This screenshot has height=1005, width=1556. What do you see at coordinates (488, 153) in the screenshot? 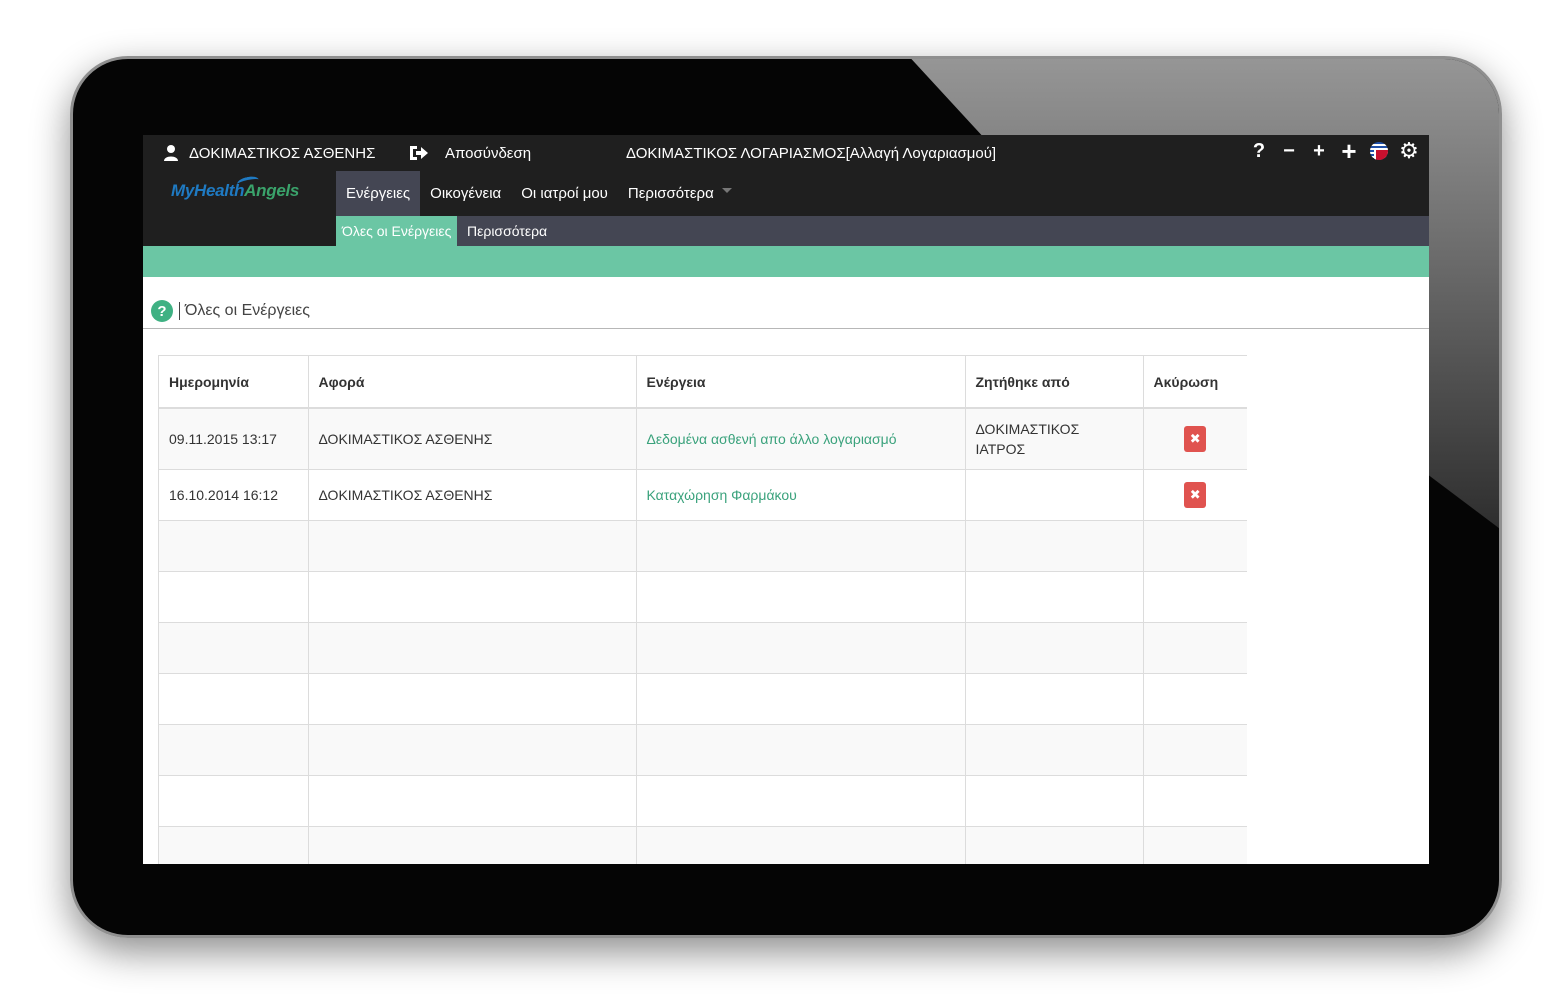
I see `logout-label: Αποσύνδεση` at bounding box center [488, 153].